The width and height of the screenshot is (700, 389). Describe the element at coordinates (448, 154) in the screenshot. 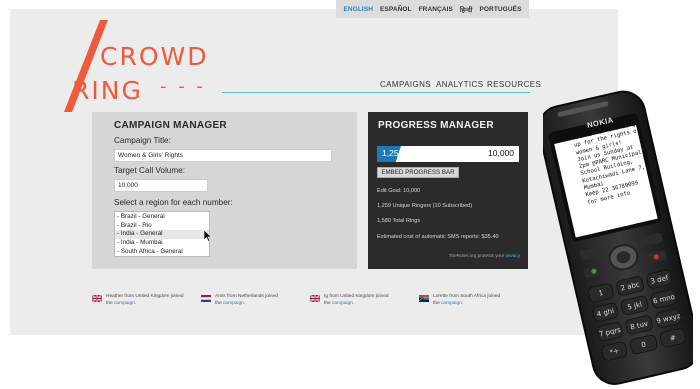

I see `progress-bar: 1,259 10,000` at that location.